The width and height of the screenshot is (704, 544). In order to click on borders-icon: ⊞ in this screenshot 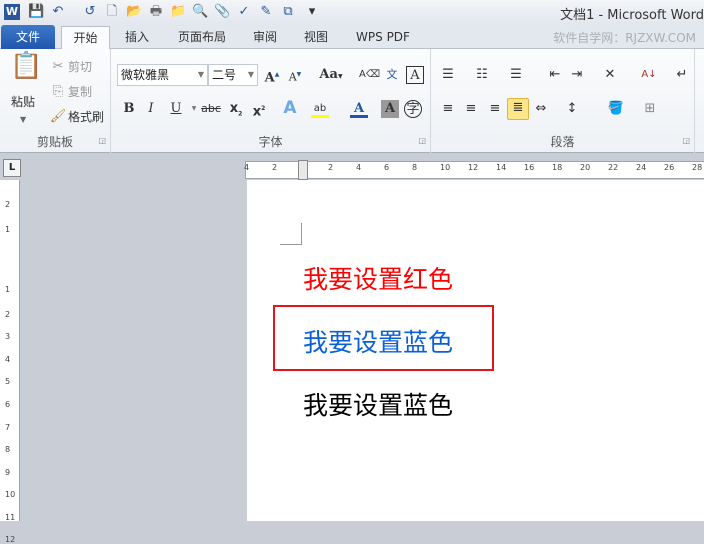, I will do `click(650, 109)`.